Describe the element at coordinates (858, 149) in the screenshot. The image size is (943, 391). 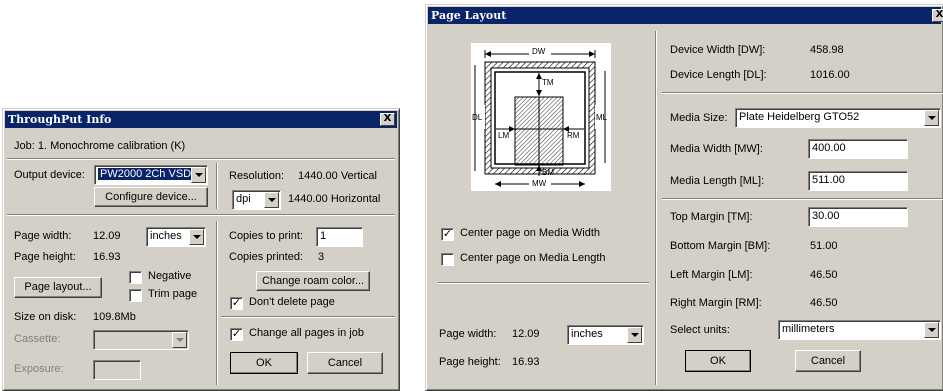
I see `media-width-input: 400.00` at that location.